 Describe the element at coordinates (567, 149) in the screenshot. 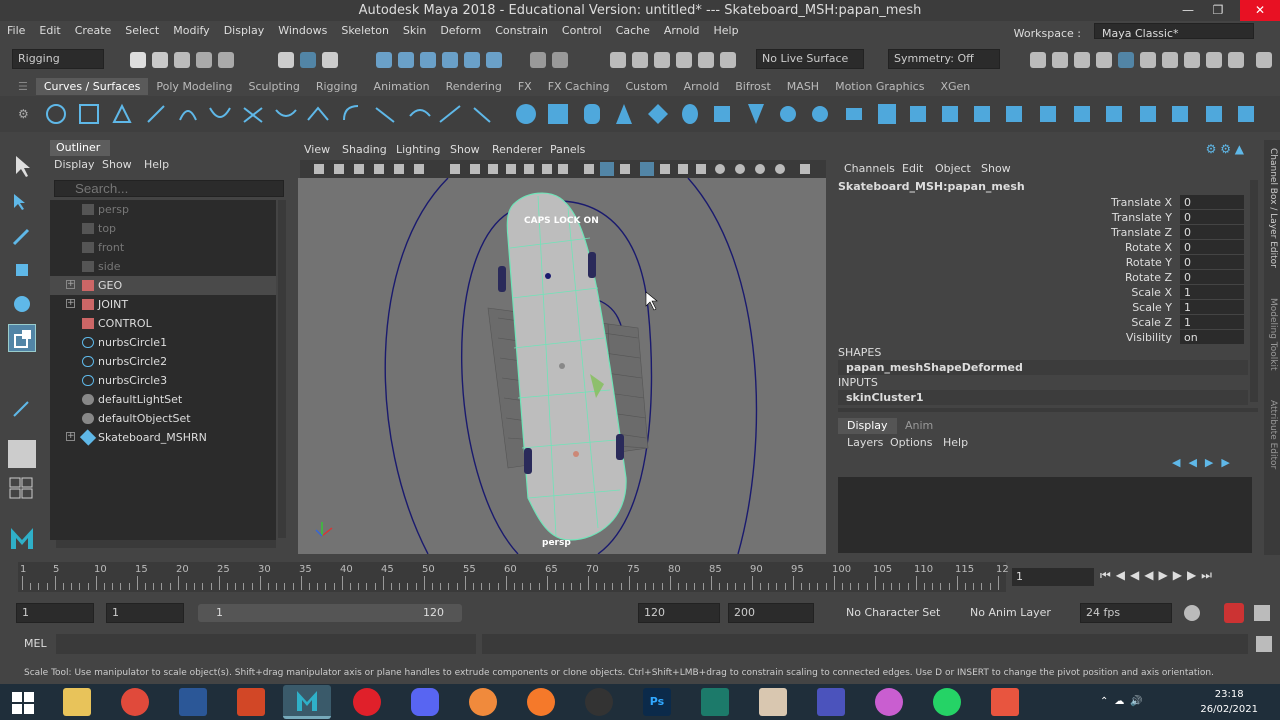

I see `viewport-menu-panels: Panels` at that location.